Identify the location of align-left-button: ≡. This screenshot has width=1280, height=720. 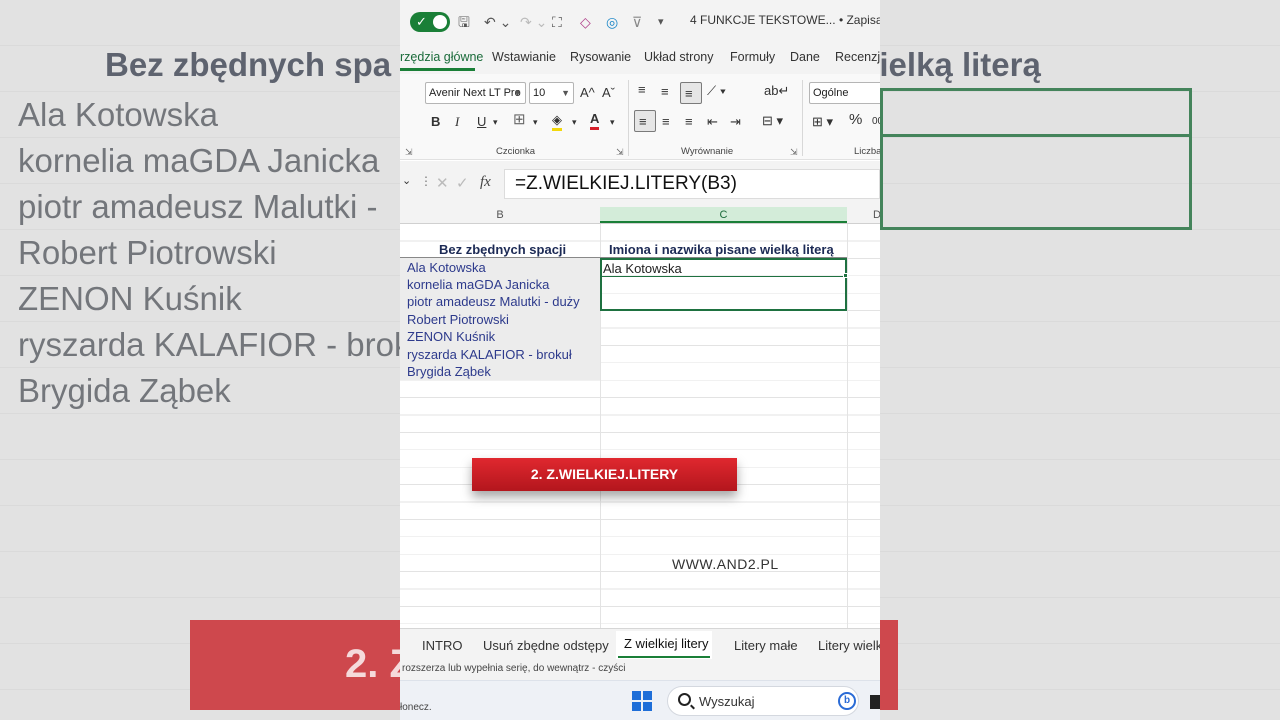
(645, 121).